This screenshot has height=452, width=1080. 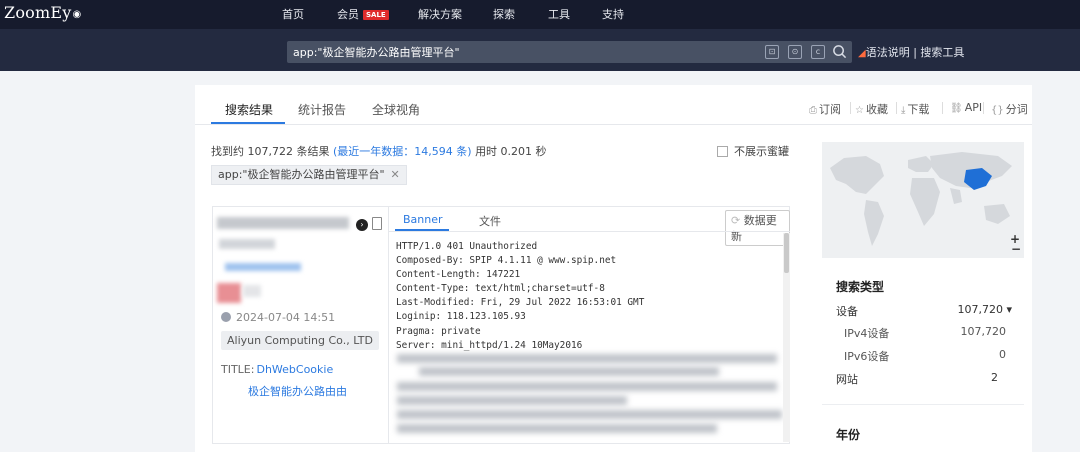 I want to click on nav-membership: 会员 SALE, so click(x=363, y=14).